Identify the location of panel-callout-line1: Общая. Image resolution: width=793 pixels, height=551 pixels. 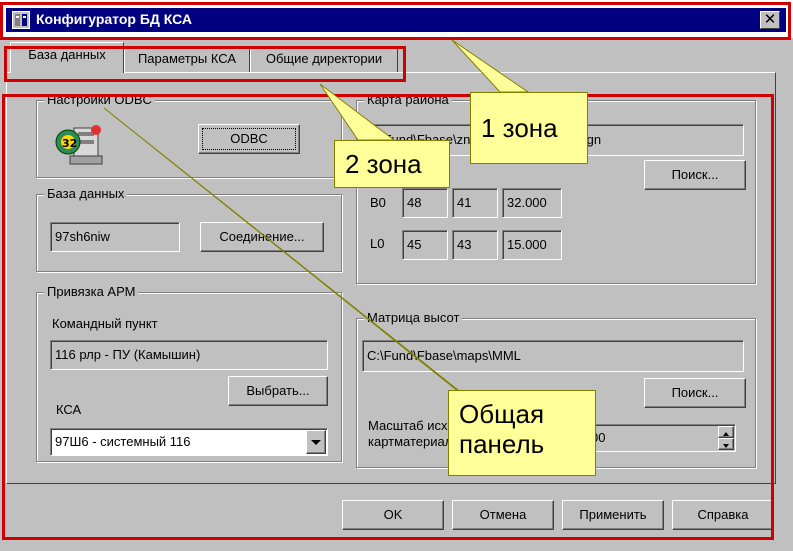
(502, 414).